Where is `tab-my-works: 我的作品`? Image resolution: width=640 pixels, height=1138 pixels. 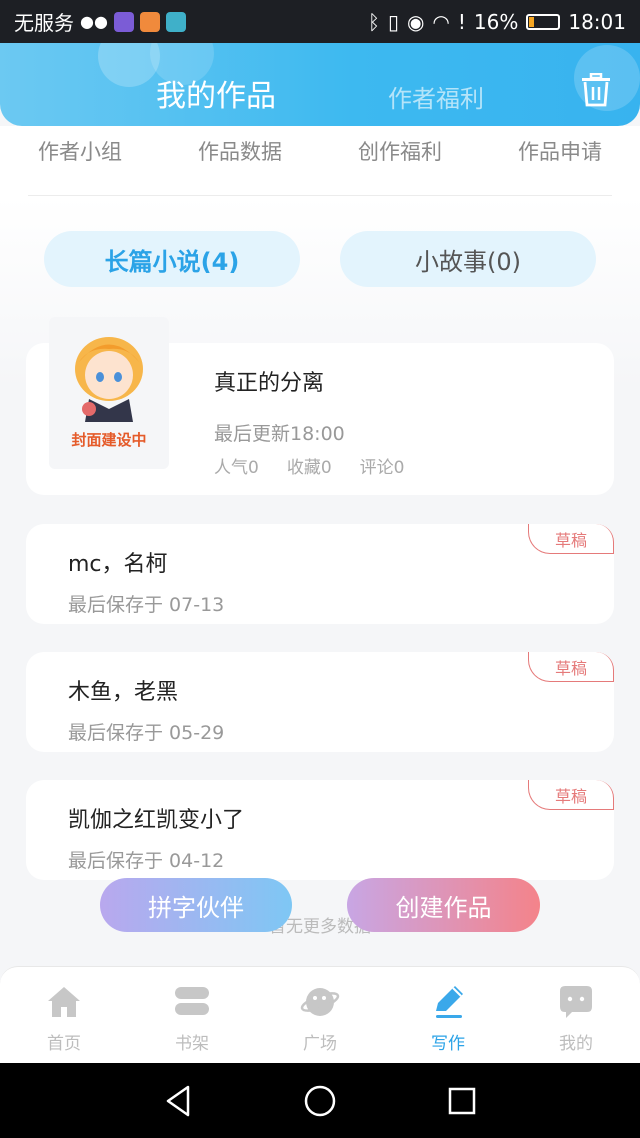 tab-my-works: 我的作品 is located at coordinates (216, 93).